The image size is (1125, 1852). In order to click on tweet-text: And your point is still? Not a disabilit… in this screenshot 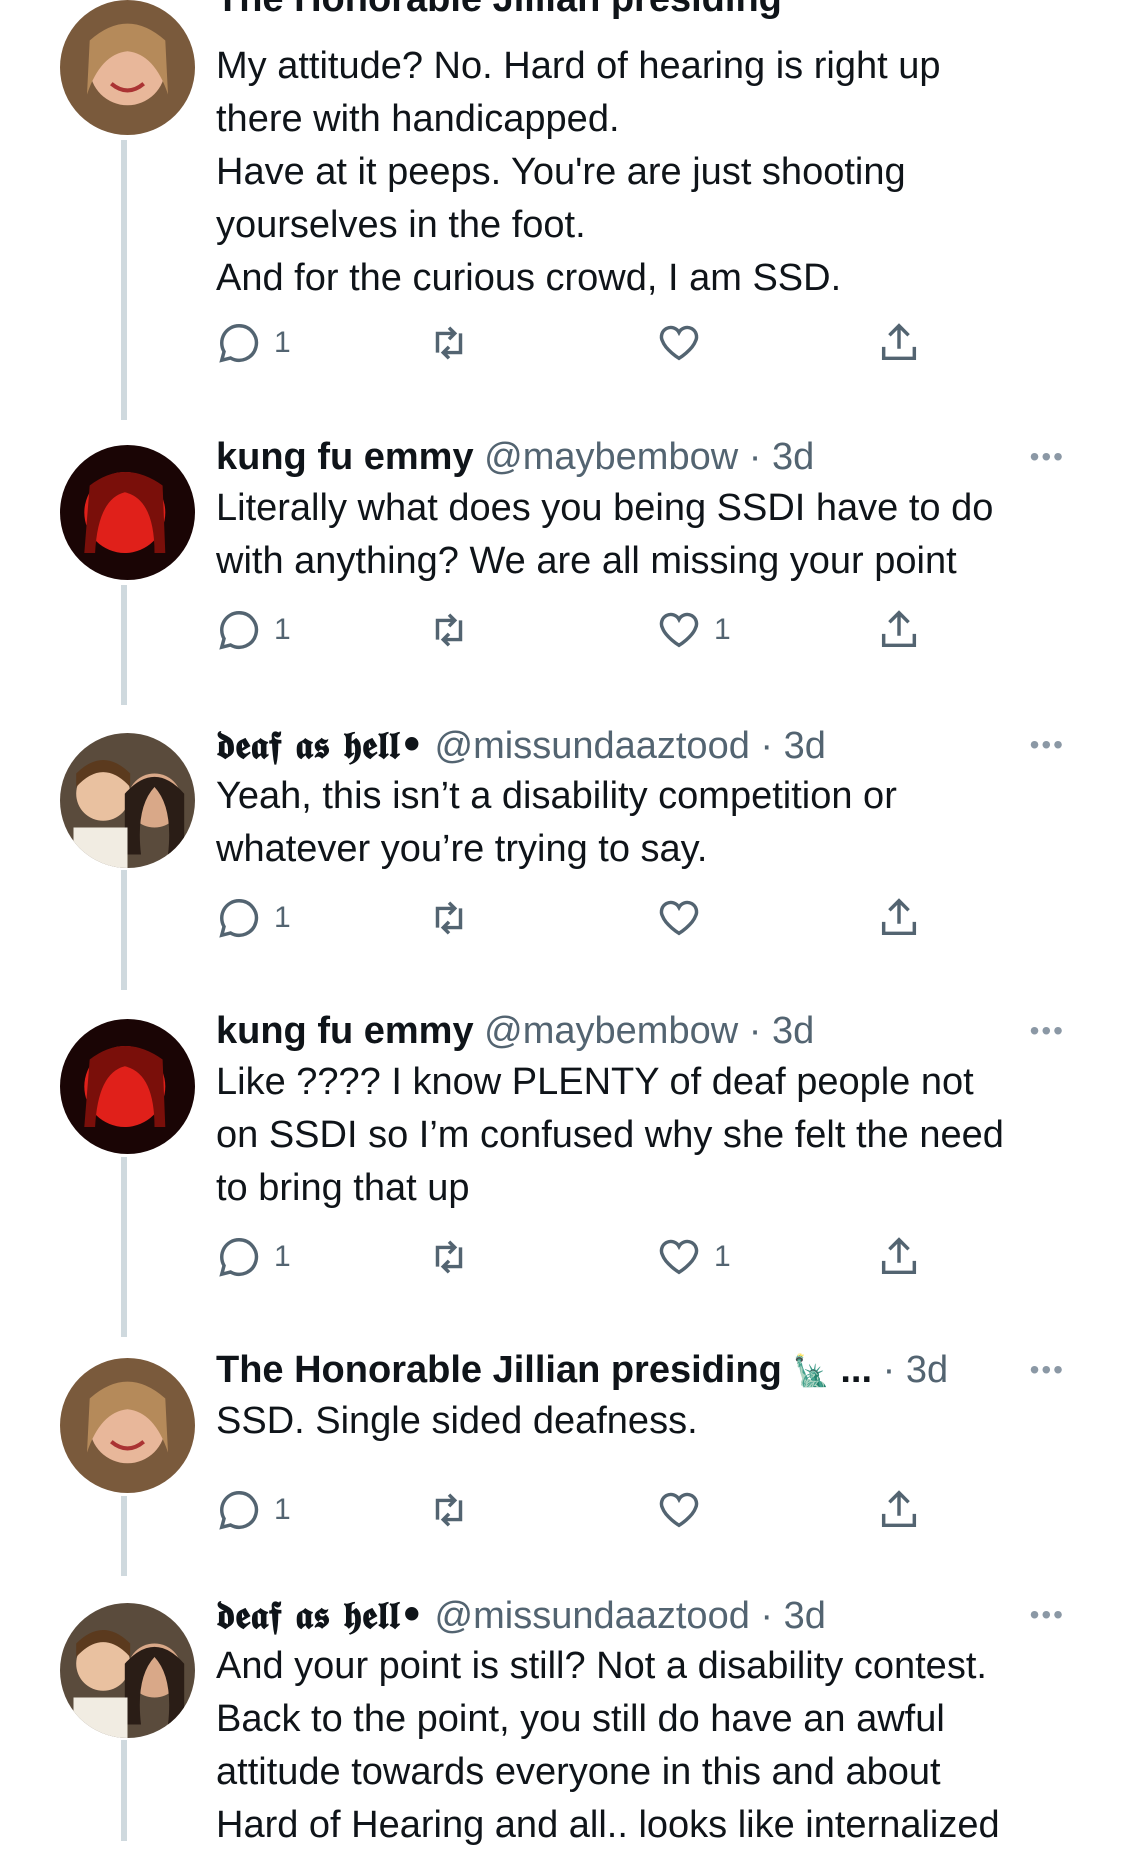, I will do `click(608, 1745)`.